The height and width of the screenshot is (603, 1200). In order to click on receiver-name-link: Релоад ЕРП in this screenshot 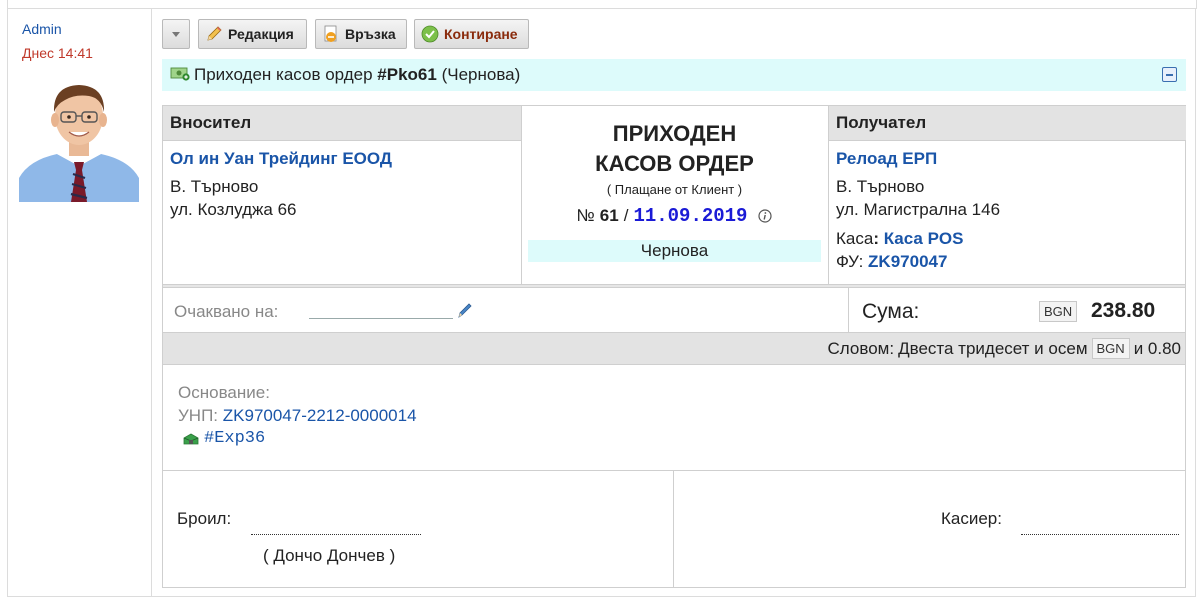, I will do `click(1011, 159)`.